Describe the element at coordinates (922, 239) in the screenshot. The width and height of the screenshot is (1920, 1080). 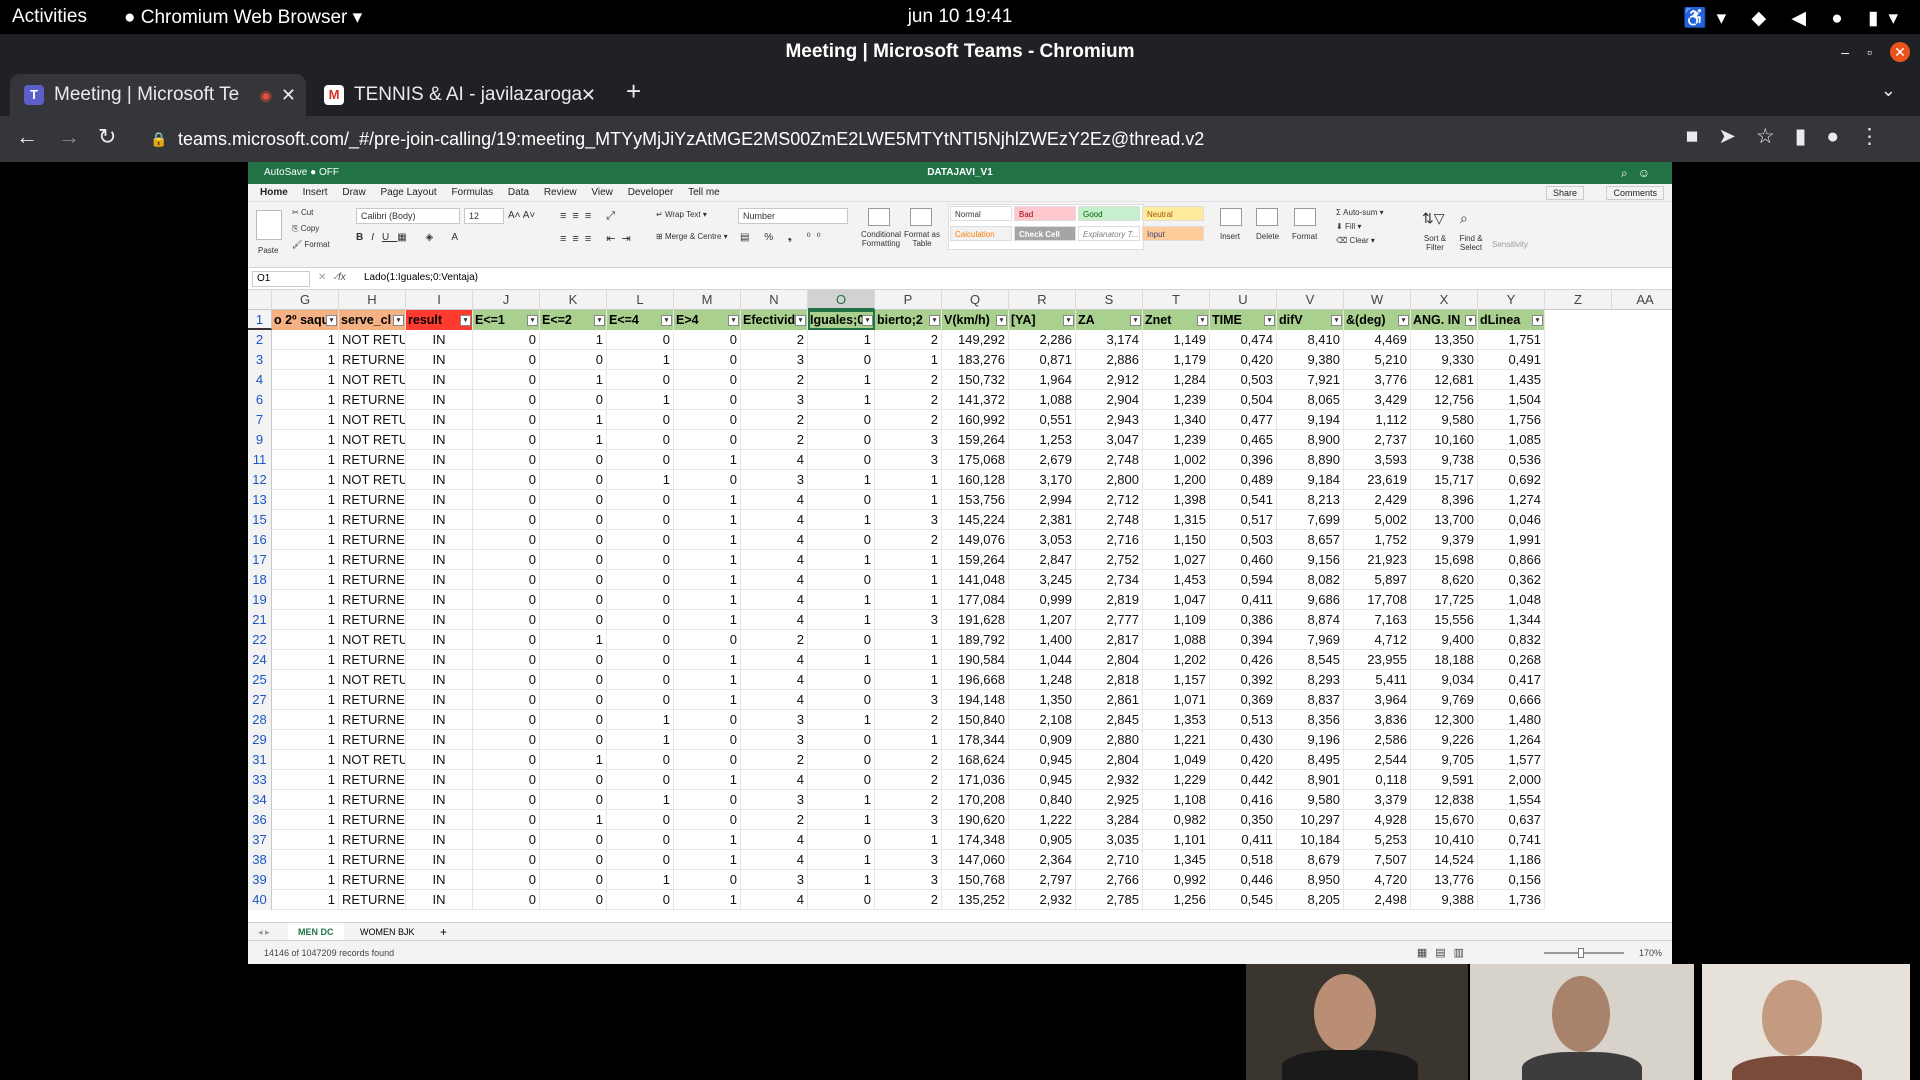
I see `format-as-table-button: Format as Table` at that location.